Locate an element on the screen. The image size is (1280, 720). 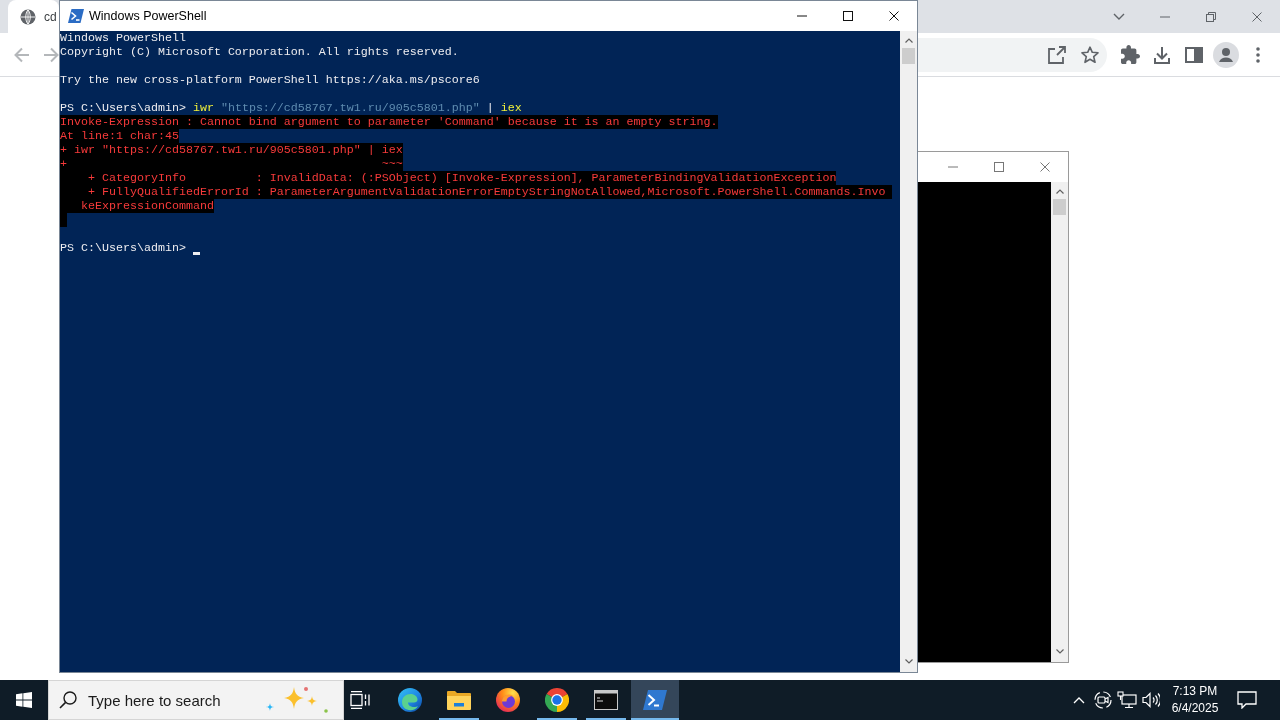
download-icon is located at coordinates (1162, 54).